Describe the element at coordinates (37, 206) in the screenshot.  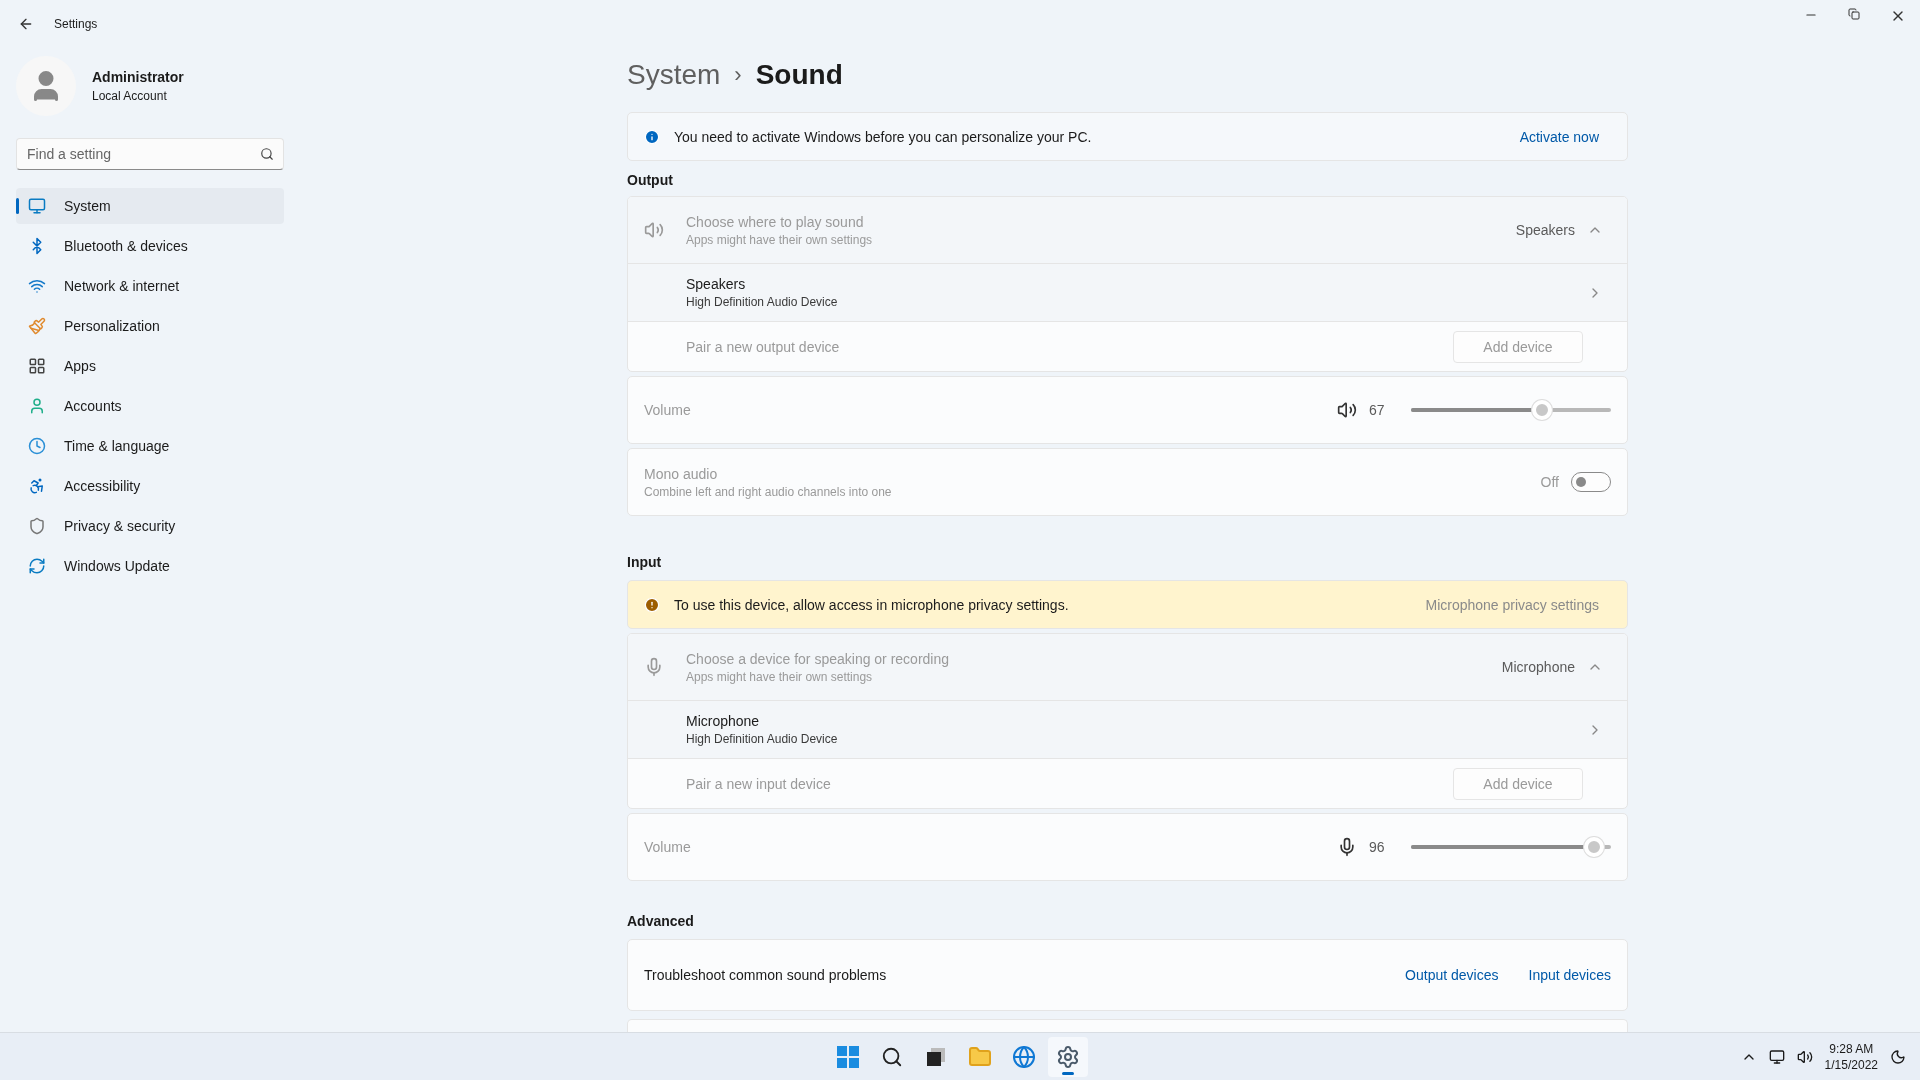
I see `monitor-icon` at that location.